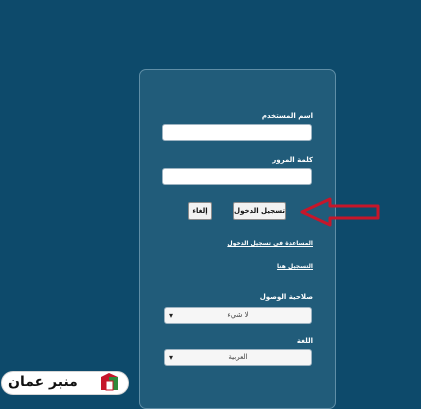  What do you see at coordinates (237, 132) in the screenshot?
I see `username-input` at bounding box center [237, 132].